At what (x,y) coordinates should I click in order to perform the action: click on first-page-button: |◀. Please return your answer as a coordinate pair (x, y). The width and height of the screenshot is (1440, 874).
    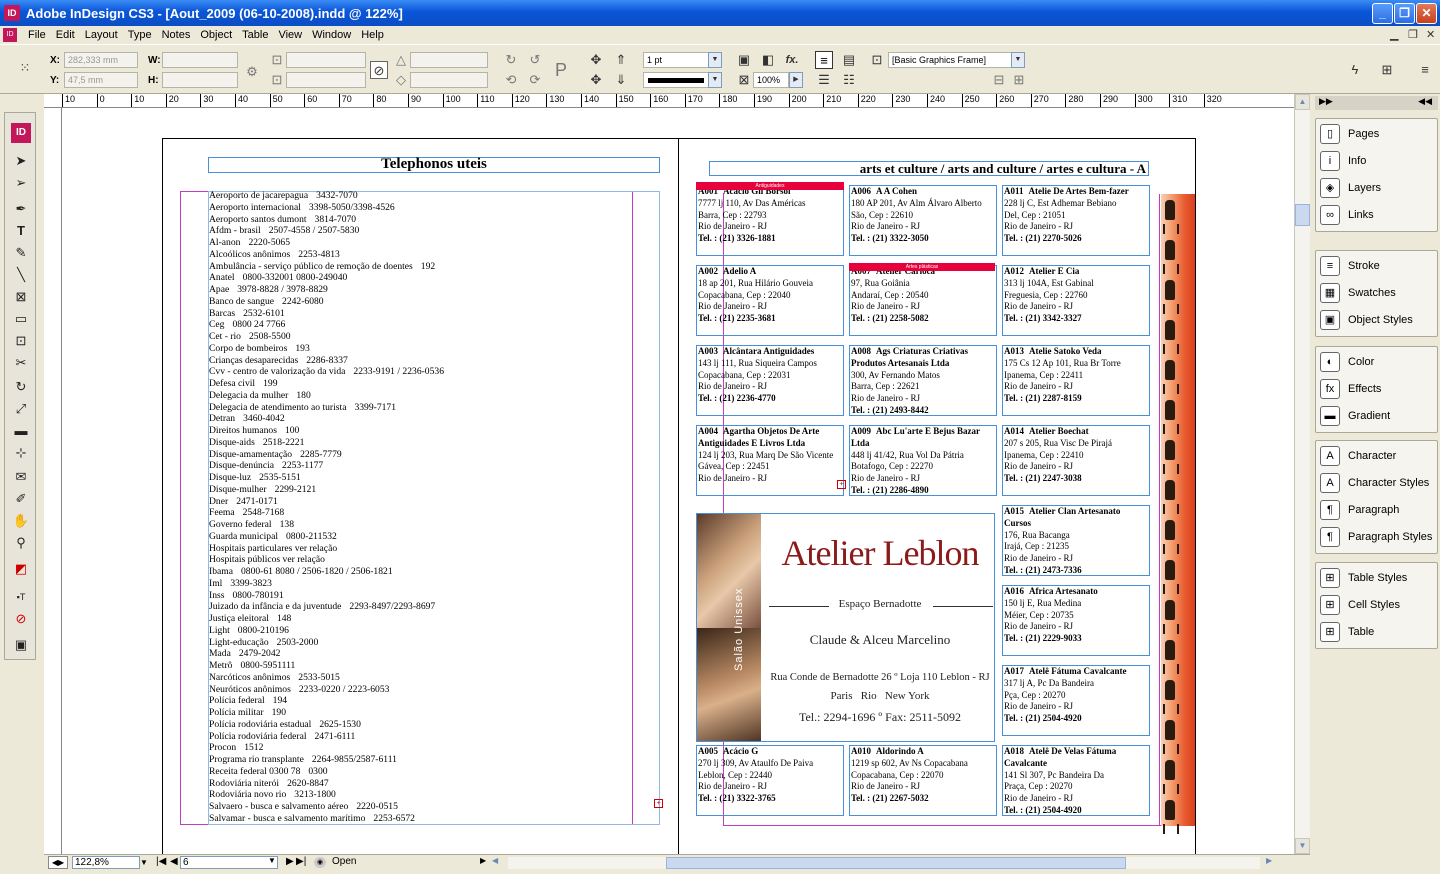
    Looking at the image, I should click on (161, 861).